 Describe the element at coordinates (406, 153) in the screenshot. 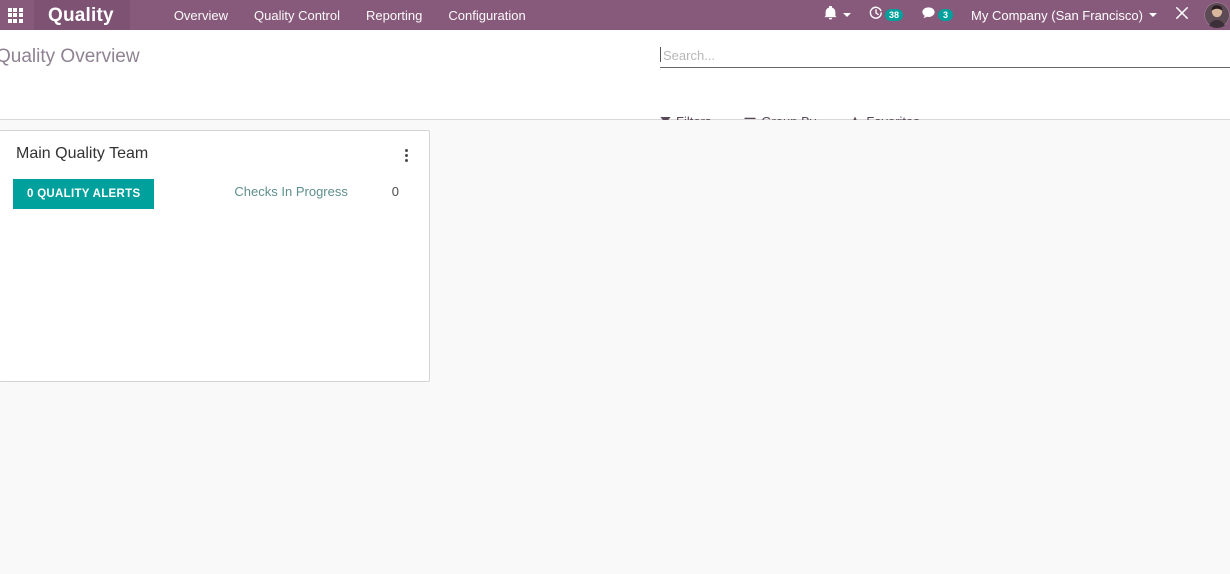

I see `vertical-ellipsis-icon` at that location.